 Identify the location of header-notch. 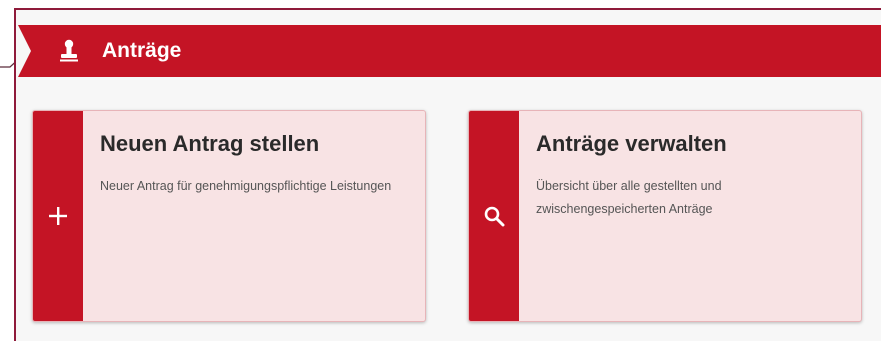
(24, 51).